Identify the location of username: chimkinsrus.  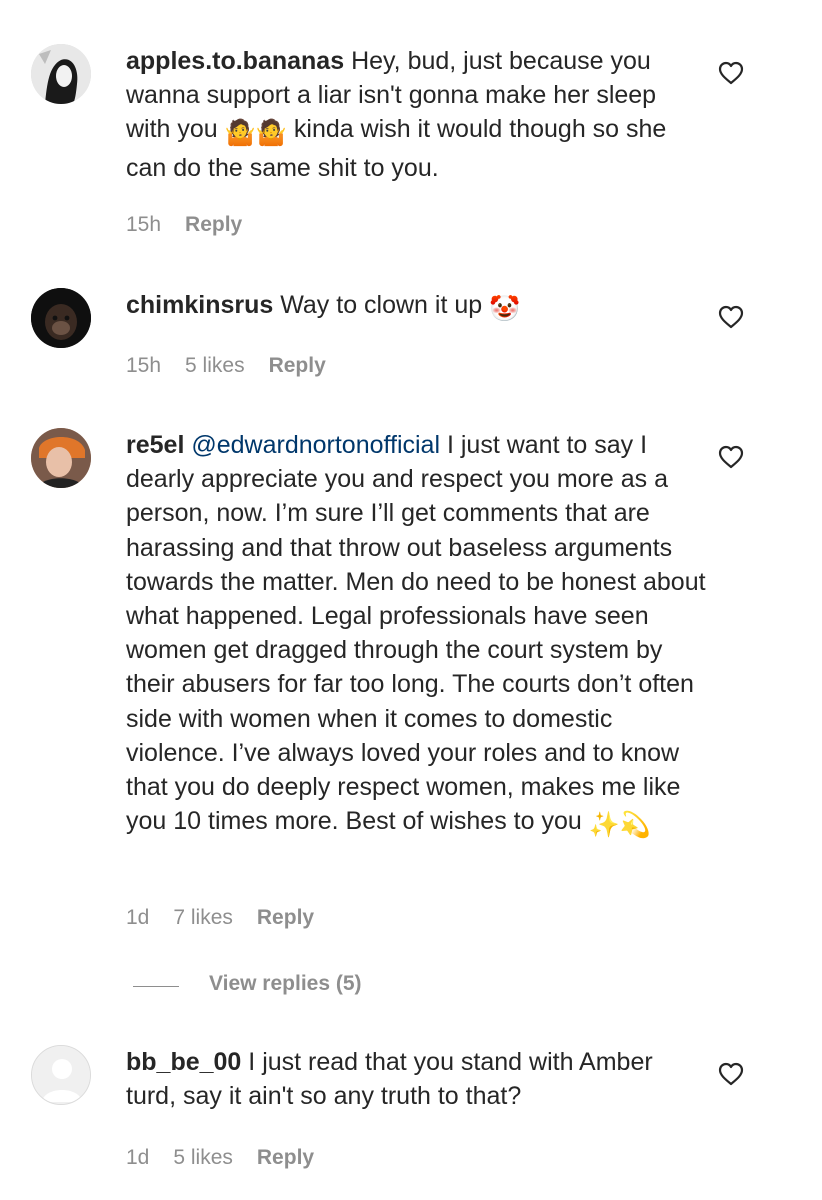
(199, 305).